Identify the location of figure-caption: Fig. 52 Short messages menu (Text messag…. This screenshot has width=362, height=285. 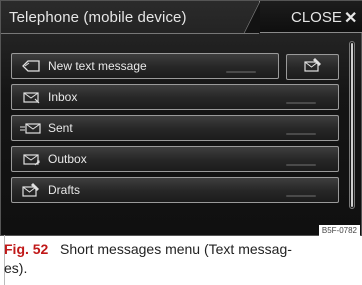
(179, 259).